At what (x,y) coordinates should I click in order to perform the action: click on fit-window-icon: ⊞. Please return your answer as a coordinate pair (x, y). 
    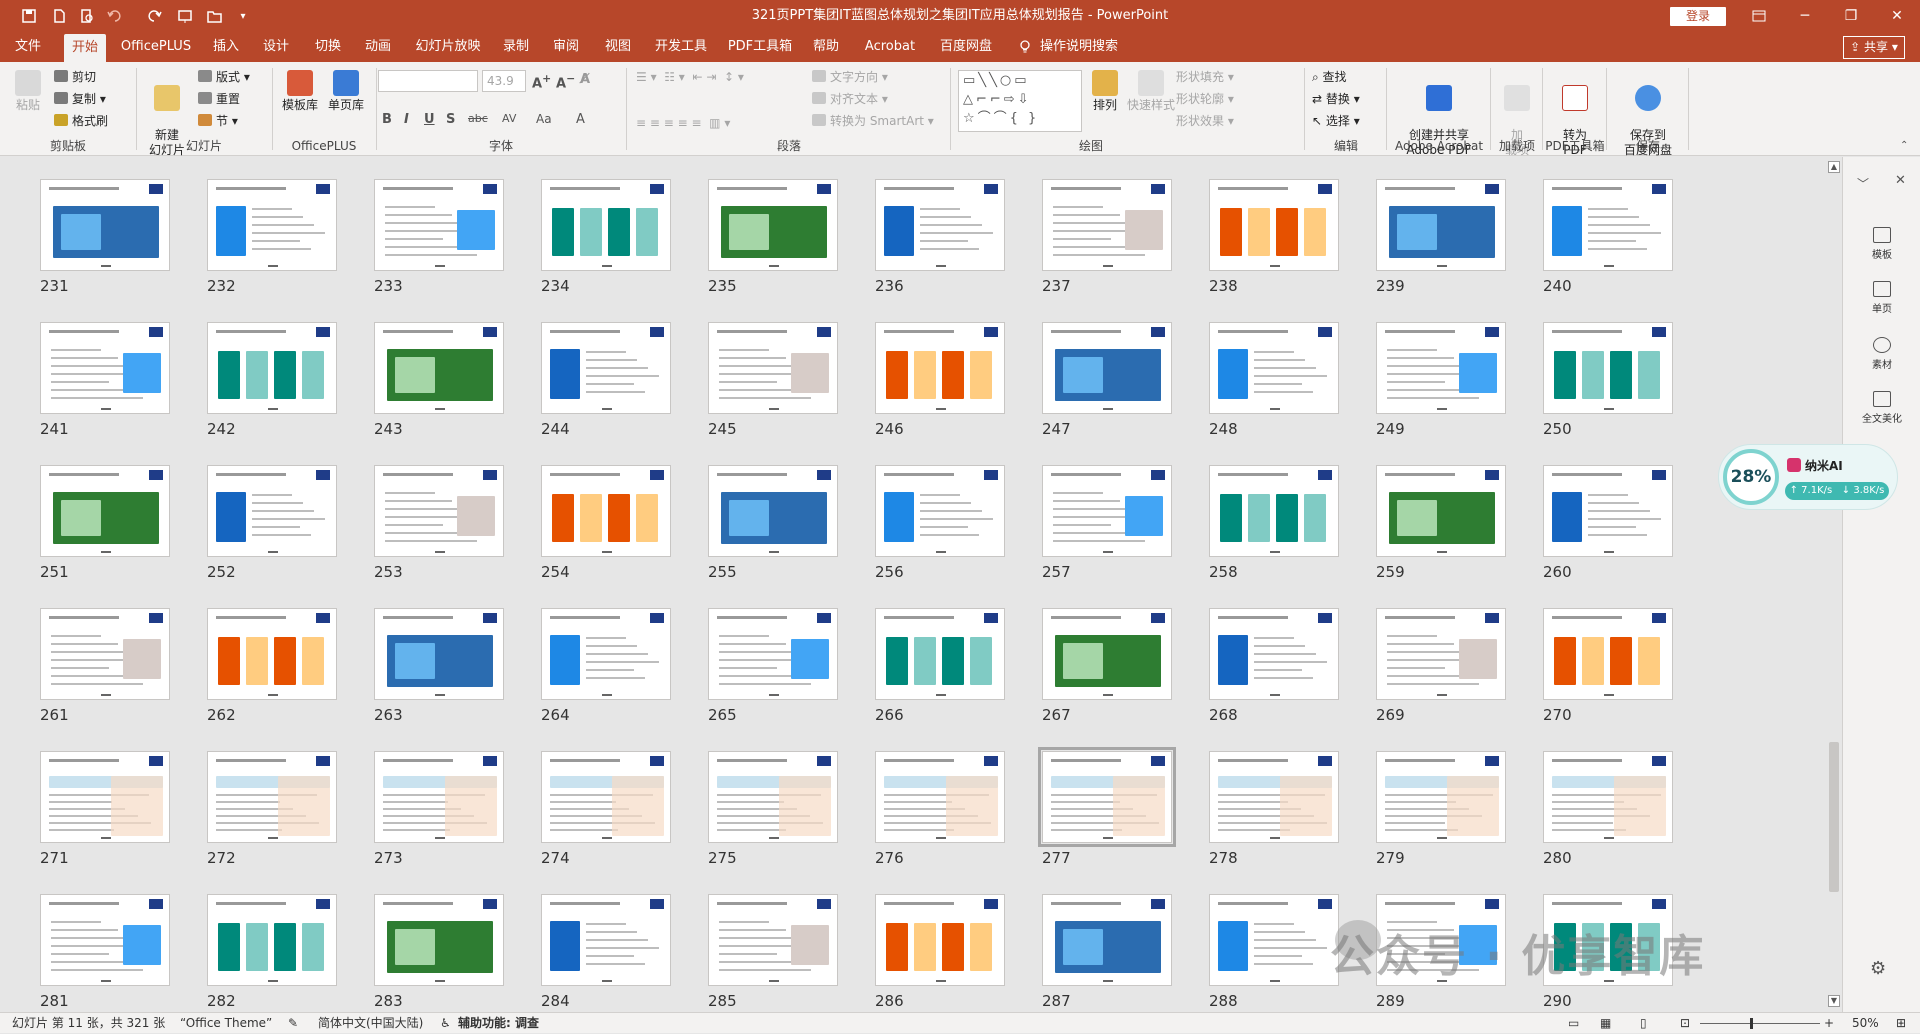
    Looking at the image, I should click on (1901, 1023).